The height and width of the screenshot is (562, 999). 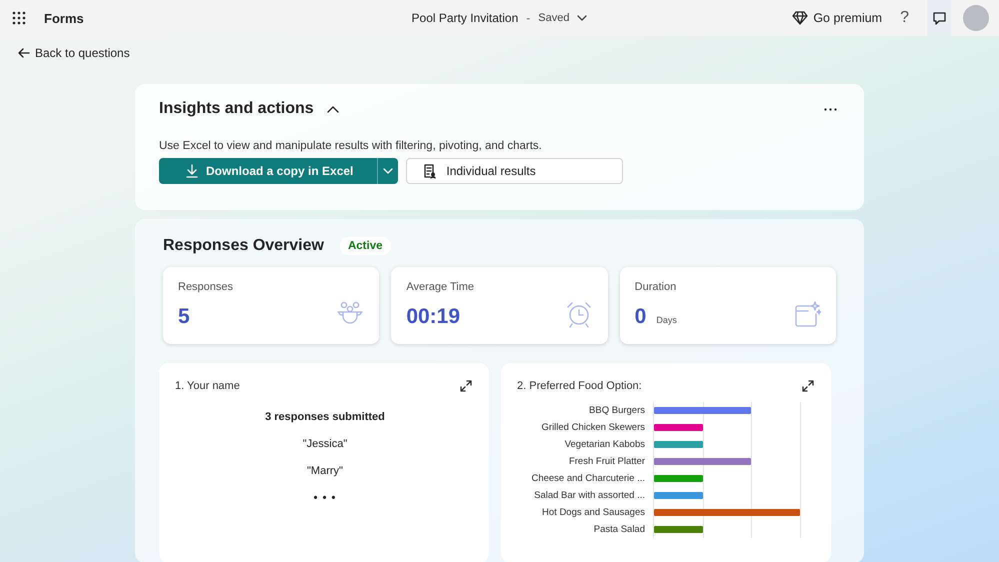 I want to click on save-status-dropdown: Saved, so click(x=563, y=18).